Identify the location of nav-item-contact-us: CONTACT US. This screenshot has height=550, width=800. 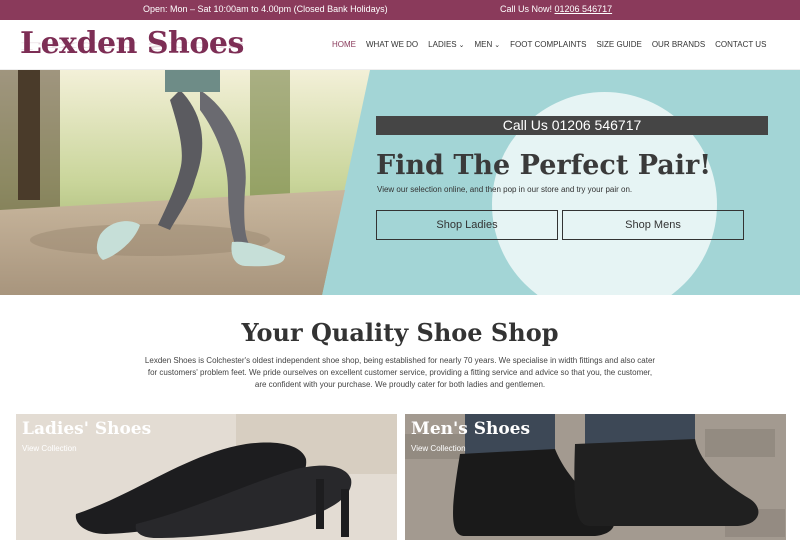
(740, 44).